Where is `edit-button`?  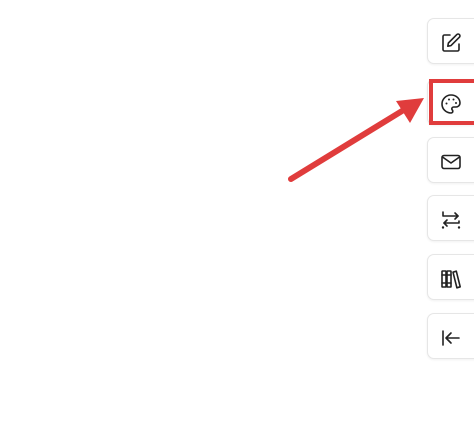
edit-button is located at coordinates (450, 41).